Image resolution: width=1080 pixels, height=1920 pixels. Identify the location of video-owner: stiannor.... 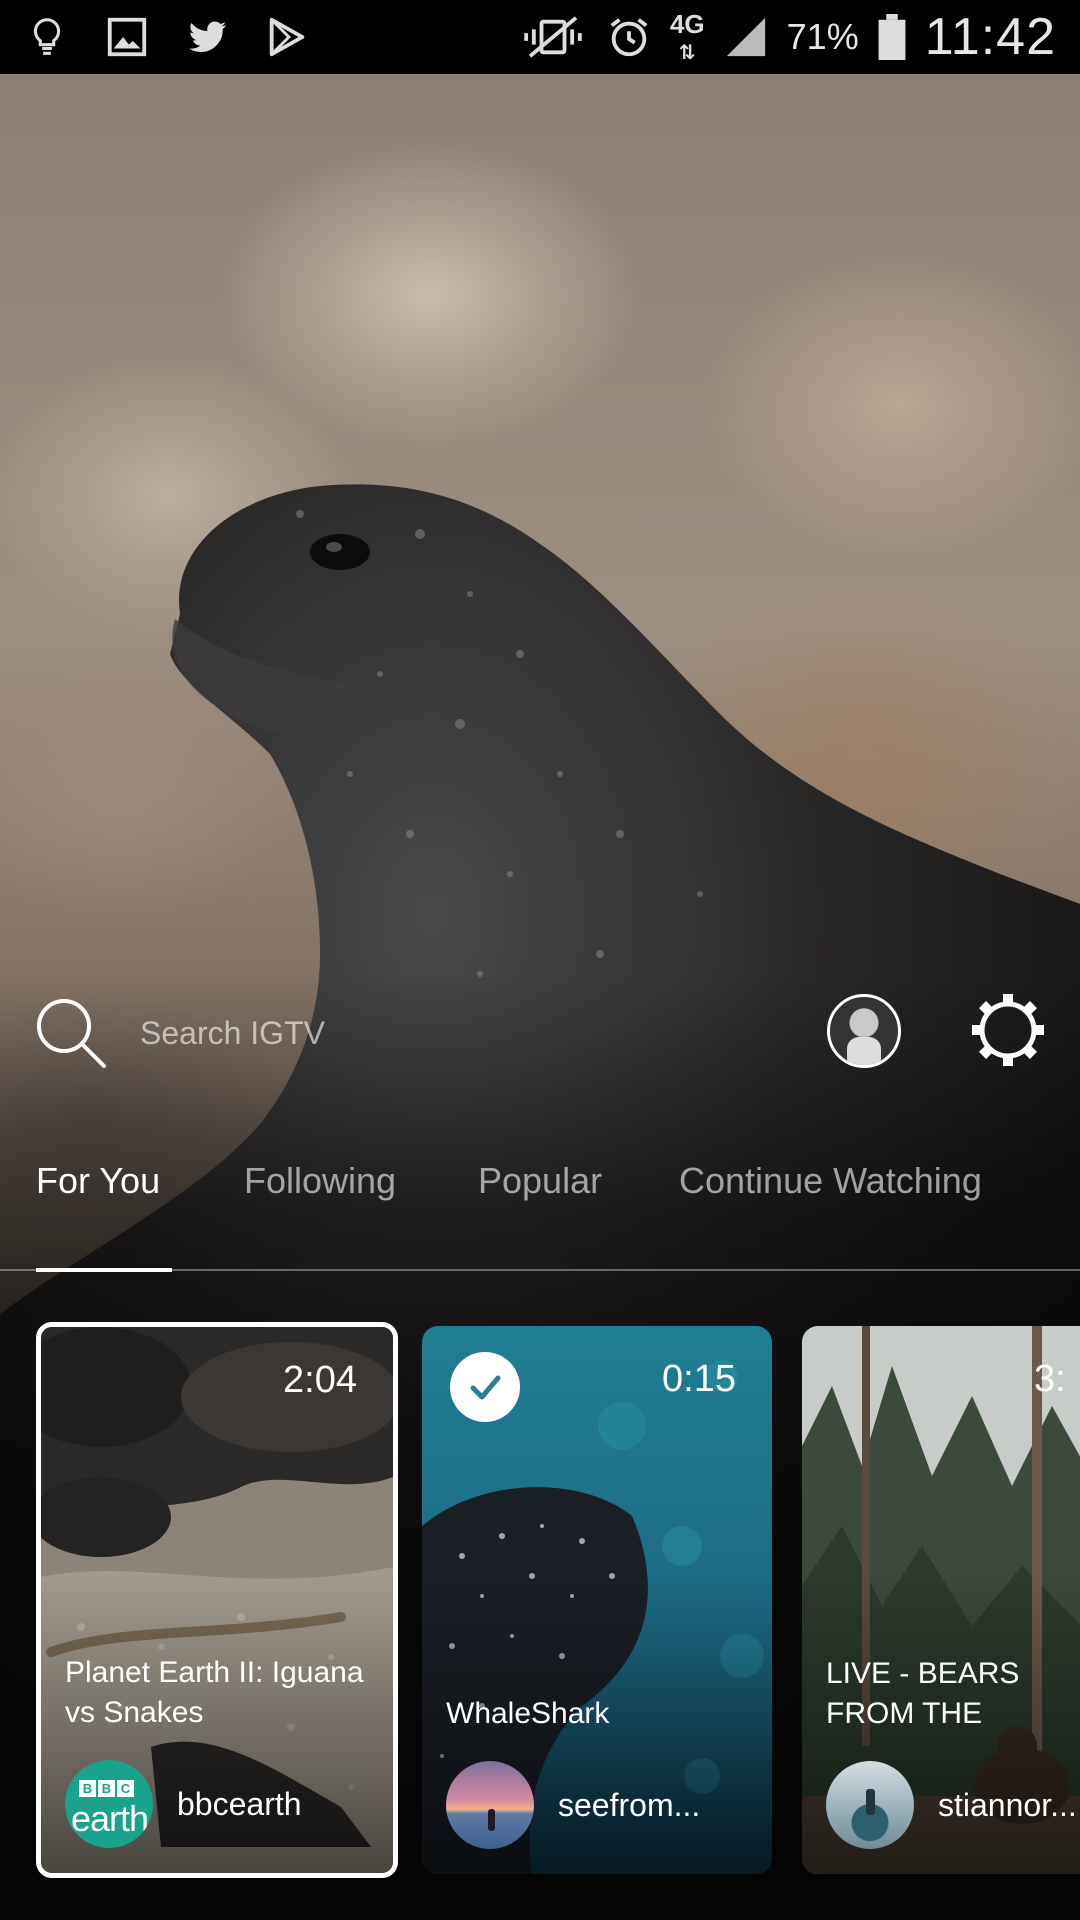
(951, 1805).